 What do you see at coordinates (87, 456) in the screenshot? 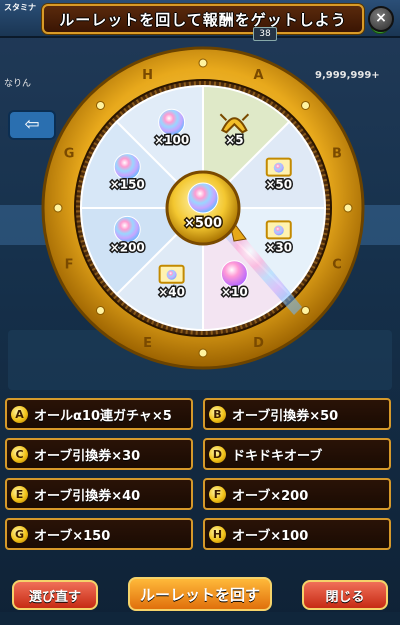
I see `reward-label: オーブ引換券×30` at bounding box center [87, 456].